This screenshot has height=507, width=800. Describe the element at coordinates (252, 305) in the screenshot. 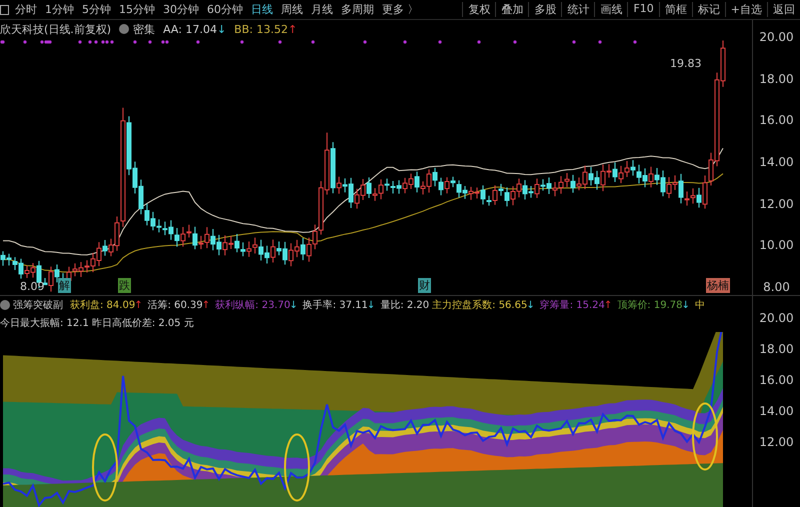

I see `legend-value: 获利纵幅: 23.70` at that location.